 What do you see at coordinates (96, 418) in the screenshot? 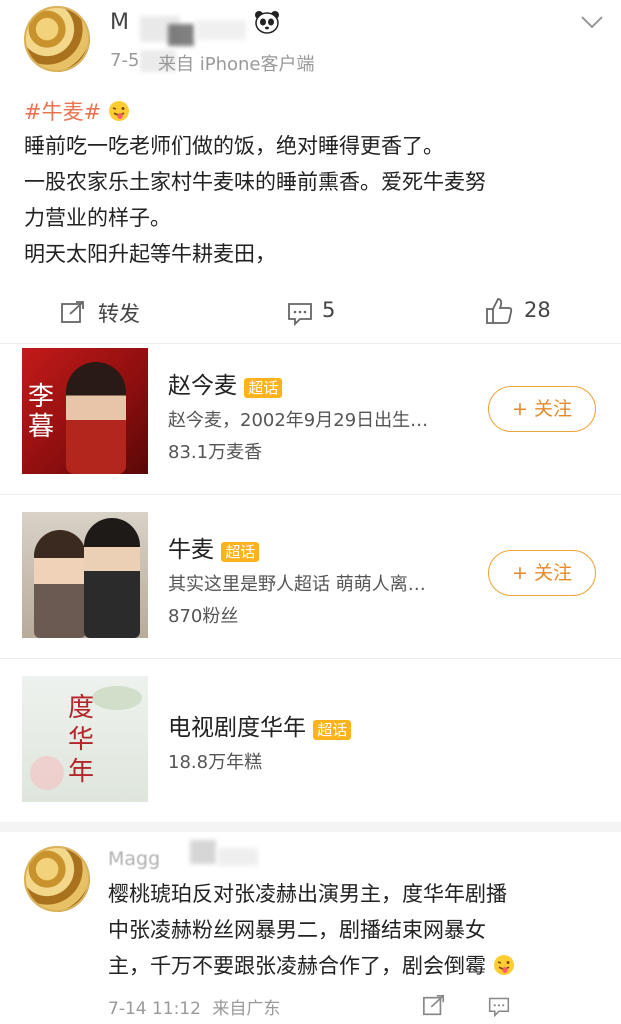
I see `thumbnail-figure` at bounding box center [96, 418].